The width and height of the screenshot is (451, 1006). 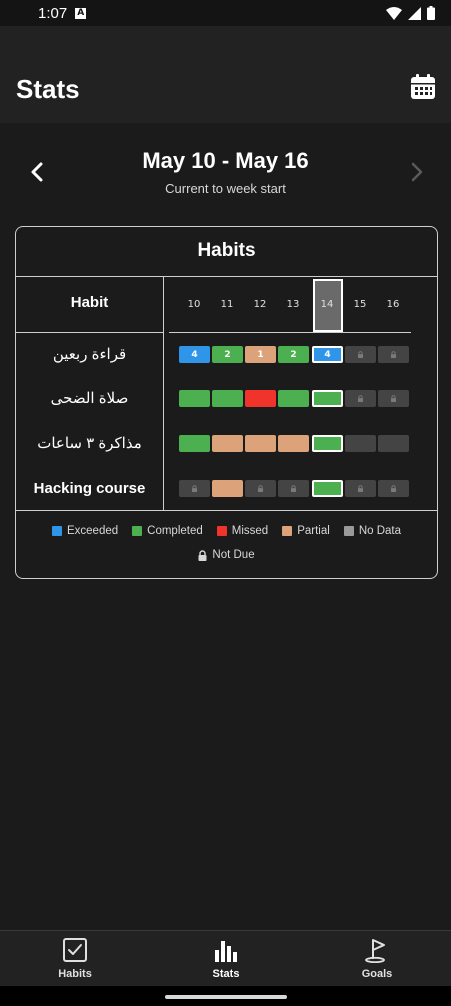 I want to click on week-subtitle: Current to week start, so click(x=225, y=188).